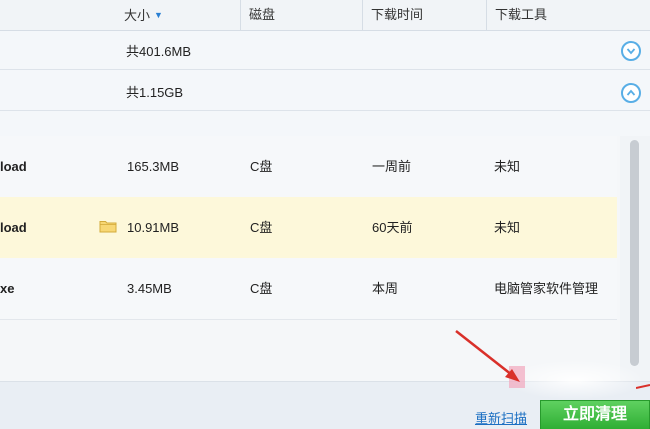 Image resolution: width=650 pixels, height=429 pixels. Describe the element at coordinates (385, 288) in the screenshot. I see `file-download-time: 本周` at that location.